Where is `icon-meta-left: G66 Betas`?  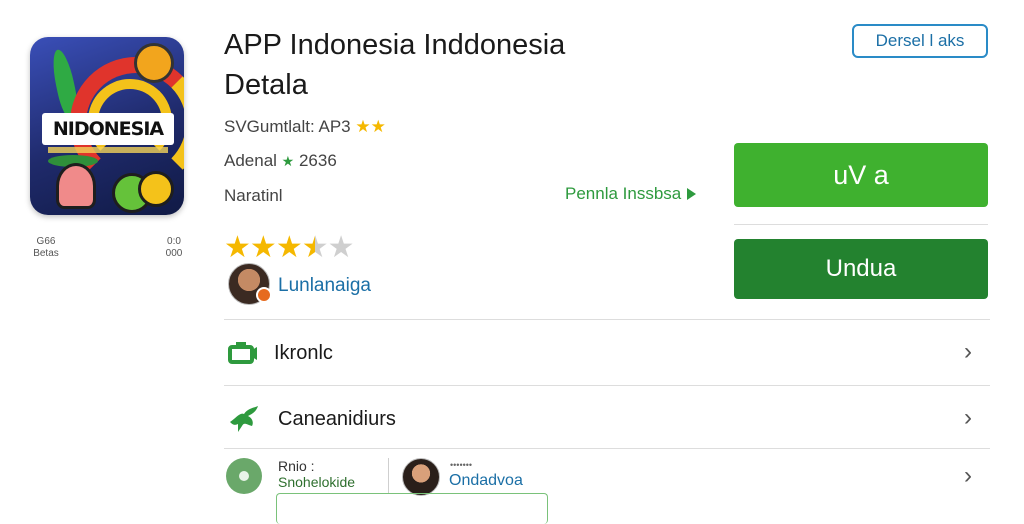
icon-meta-left: G66 Betas is located at coordinates (46, 248).